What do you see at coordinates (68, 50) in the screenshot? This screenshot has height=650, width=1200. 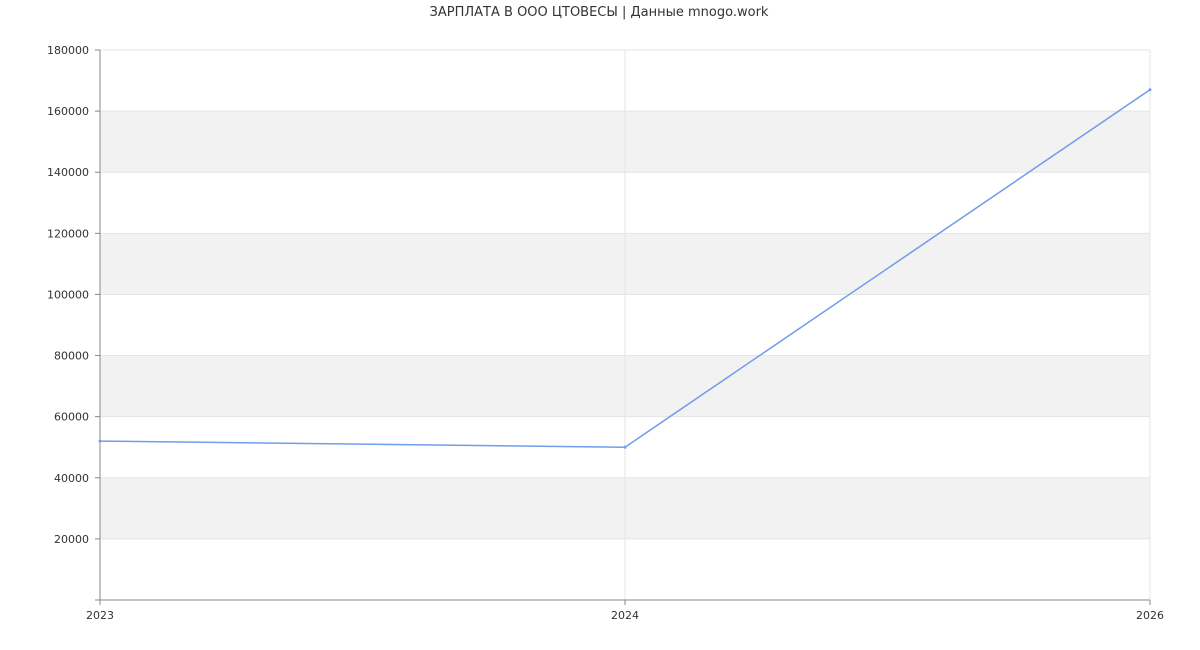 I see `y-tick-label: 180000` at bounding box center [68, 50].